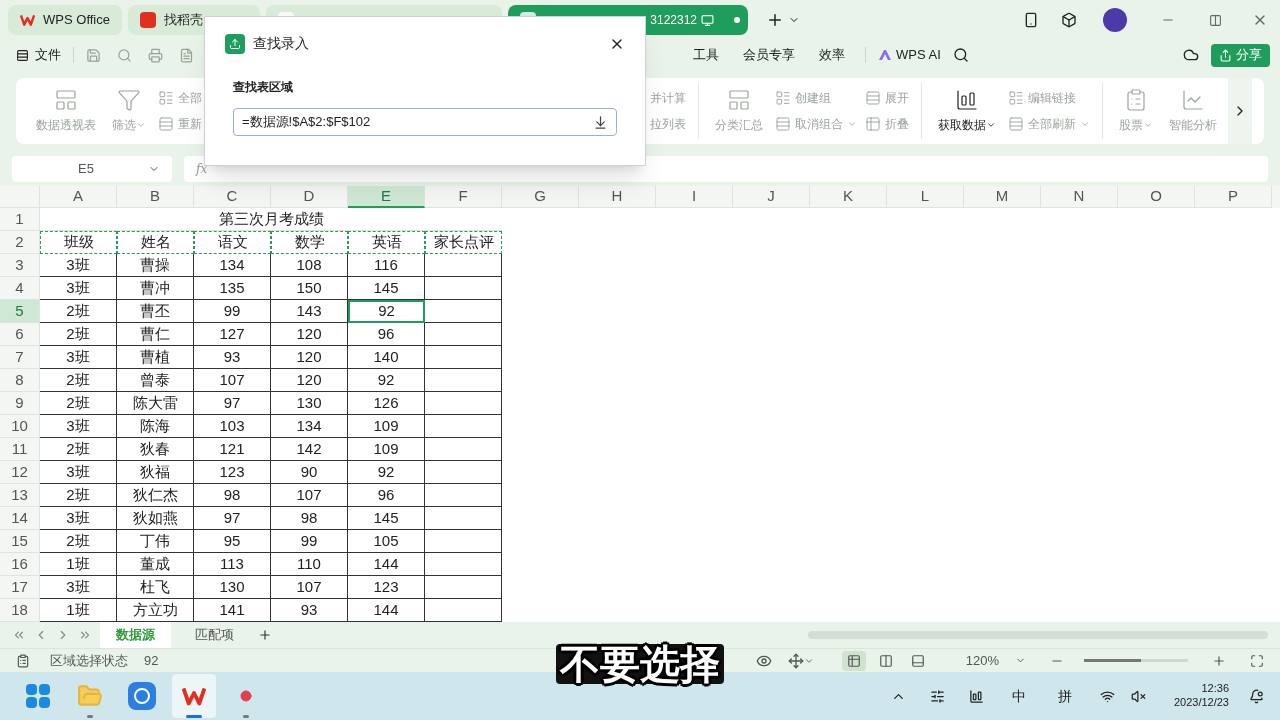 This screenshot has width=1280, height=720. I want to click on table-cell: 98, so click(232, 495).